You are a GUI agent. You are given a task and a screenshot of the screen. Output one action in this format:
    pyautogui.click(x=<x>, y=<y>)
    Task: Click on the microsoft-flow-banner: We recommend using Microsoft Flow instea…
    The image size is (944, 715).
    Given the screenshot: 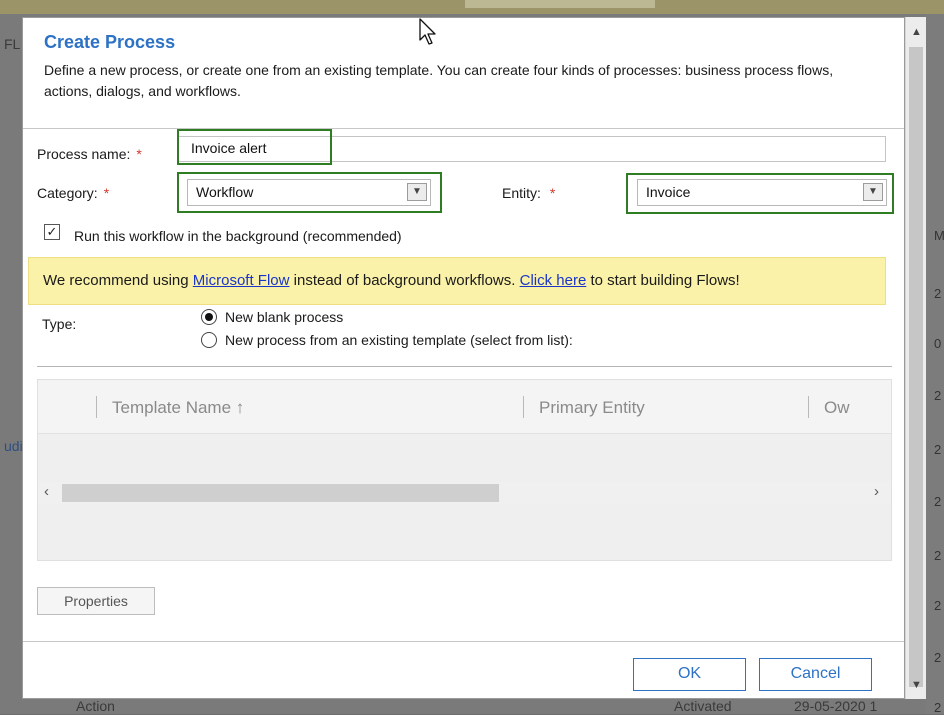 What is the action you would take?
    pyautogui.click(x=457, y=281)
    